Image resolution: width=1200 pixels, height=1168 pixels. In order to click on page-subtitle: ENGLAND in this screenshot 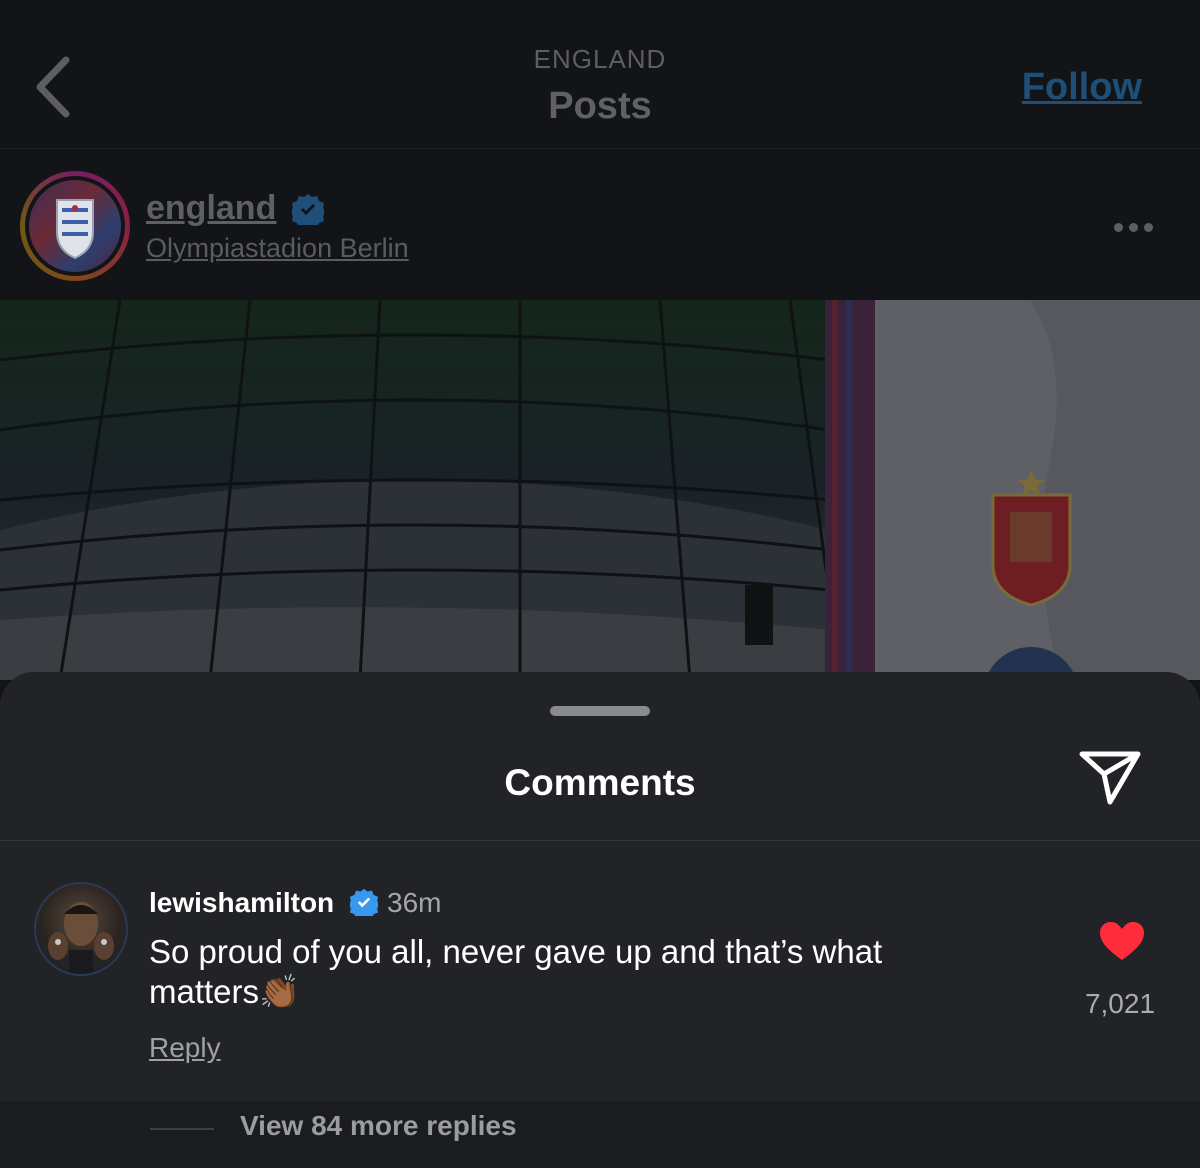, I will do `click(600, 59)`.